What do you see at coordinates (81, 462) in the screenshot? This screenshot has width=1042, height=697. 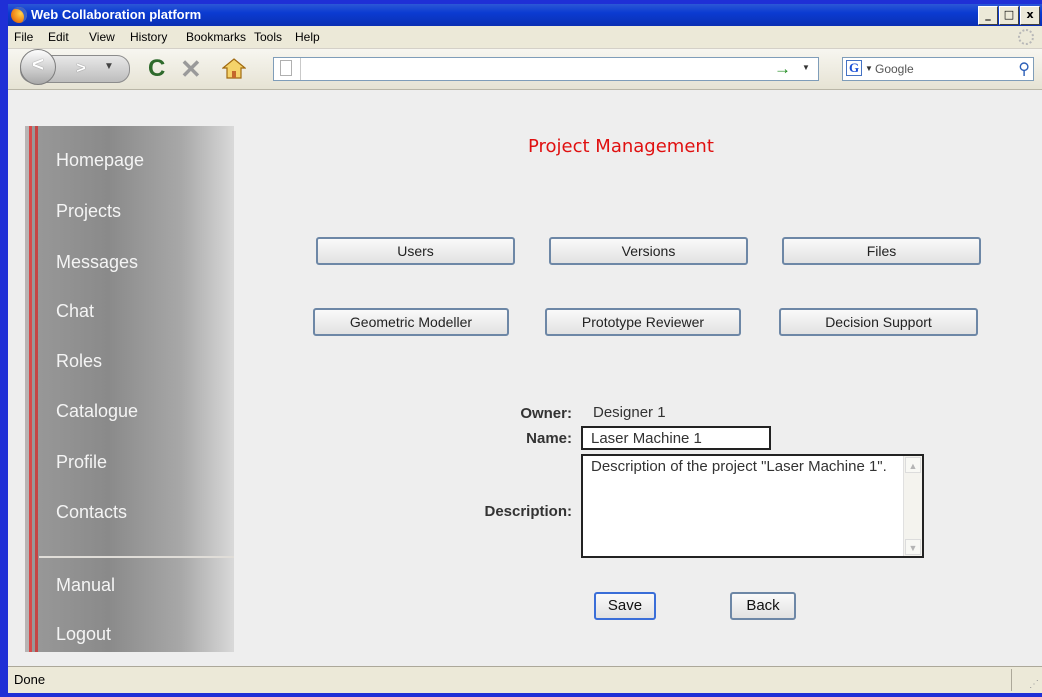 I see `sidebar-item-profile: Profile` at bounding box center [81, 462].